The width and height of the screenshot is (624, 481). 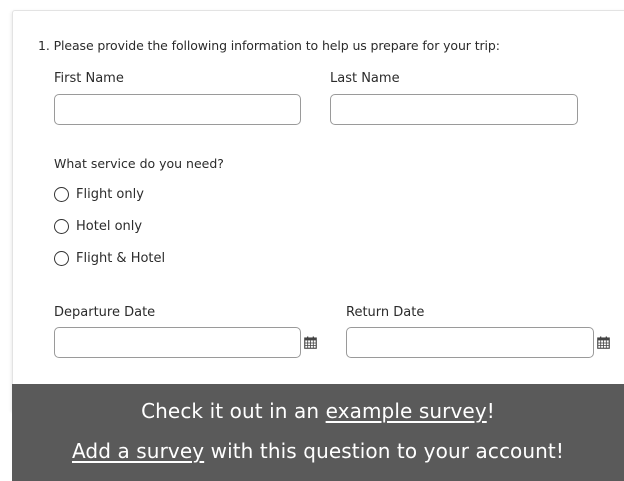 What do you see at coordinates (384, 451) in the screenshot?
I see `cta-text: with this question to your account!` at bounding box center [384, 451].